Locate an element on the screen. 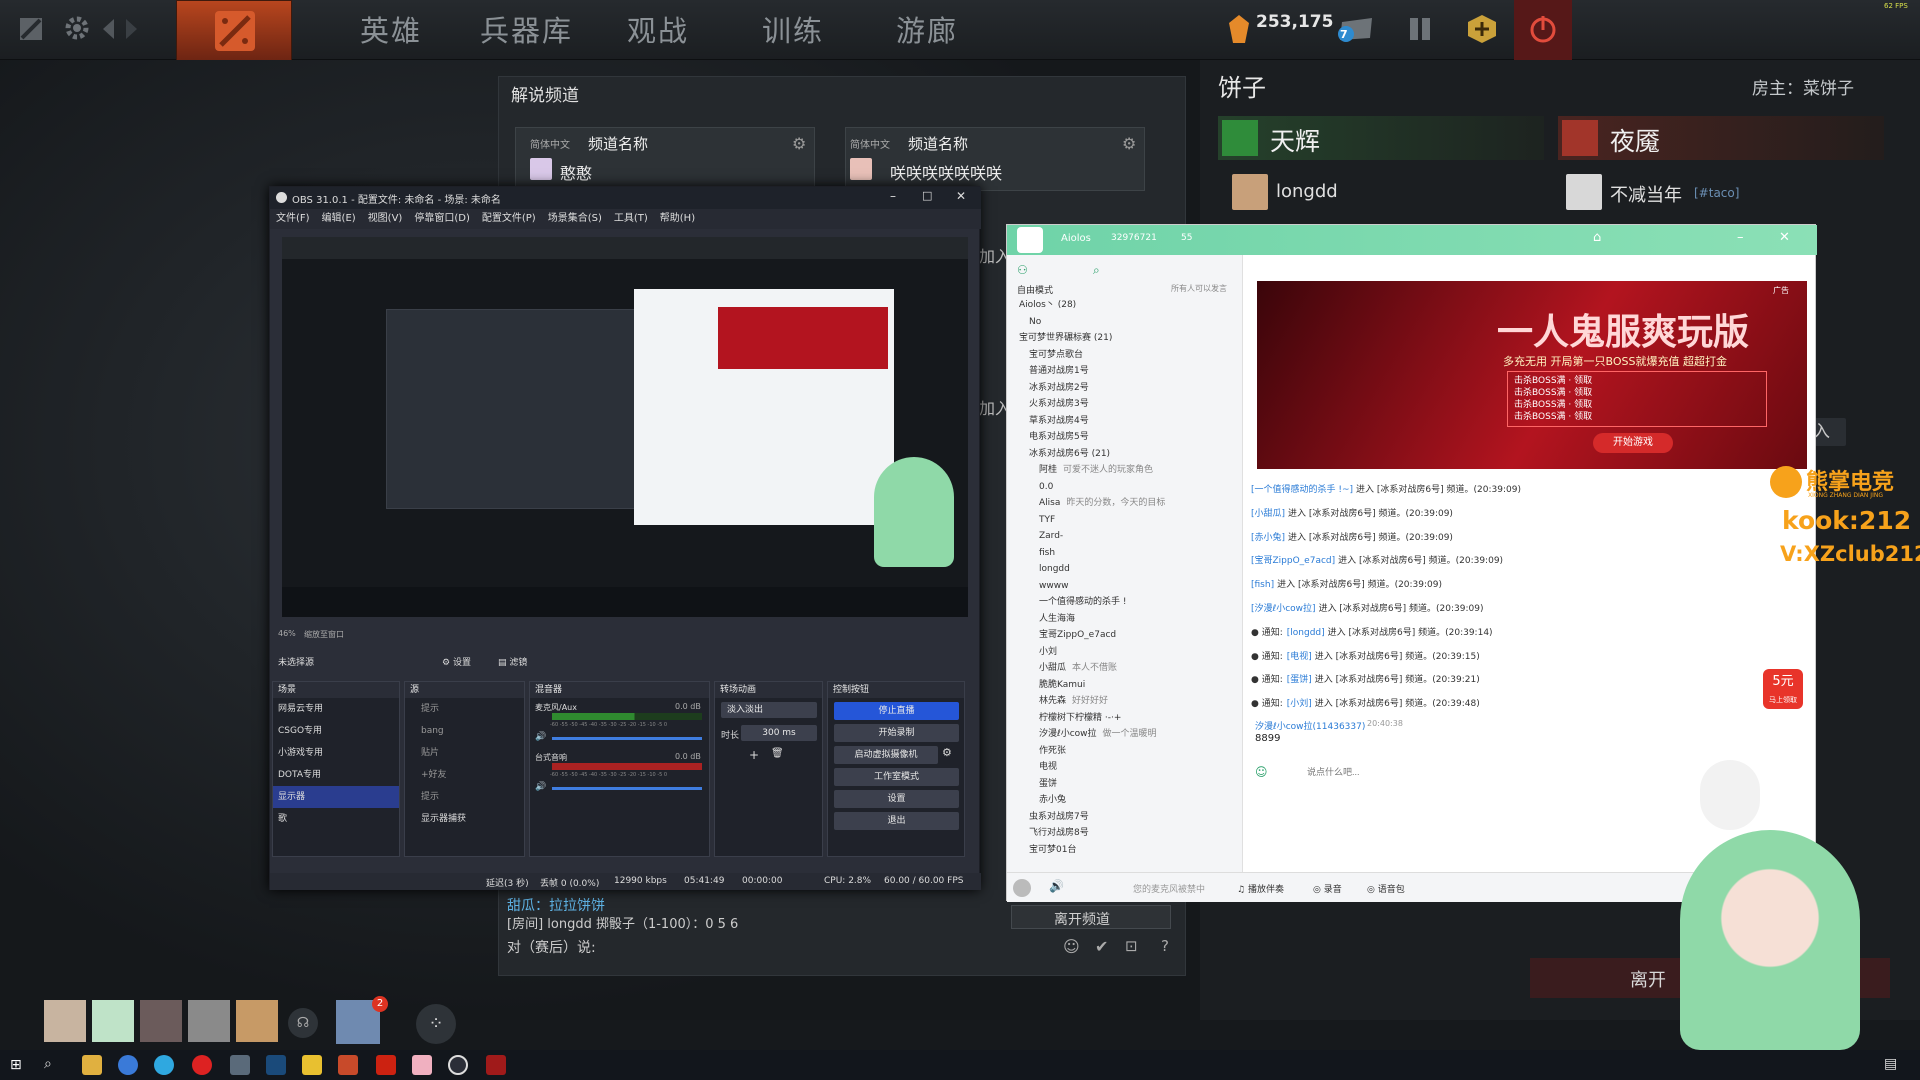 The image size is (1920, 1080). close-icon: ✕ is located at coordinates (961, 196).